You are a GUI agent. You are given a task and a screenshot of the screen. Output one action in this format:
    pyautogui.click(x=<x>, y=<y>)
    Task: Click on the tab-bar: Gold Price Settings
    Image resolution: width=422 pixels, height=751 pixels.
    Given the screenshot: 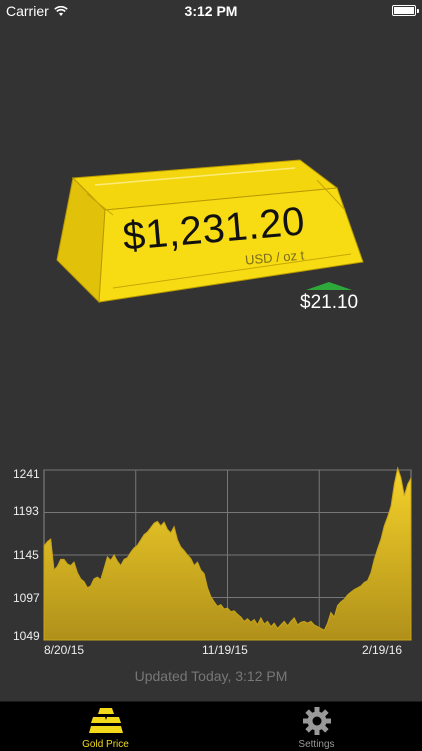 What is the action you would take?
    pyautogui.click(x=211, y=726)
    